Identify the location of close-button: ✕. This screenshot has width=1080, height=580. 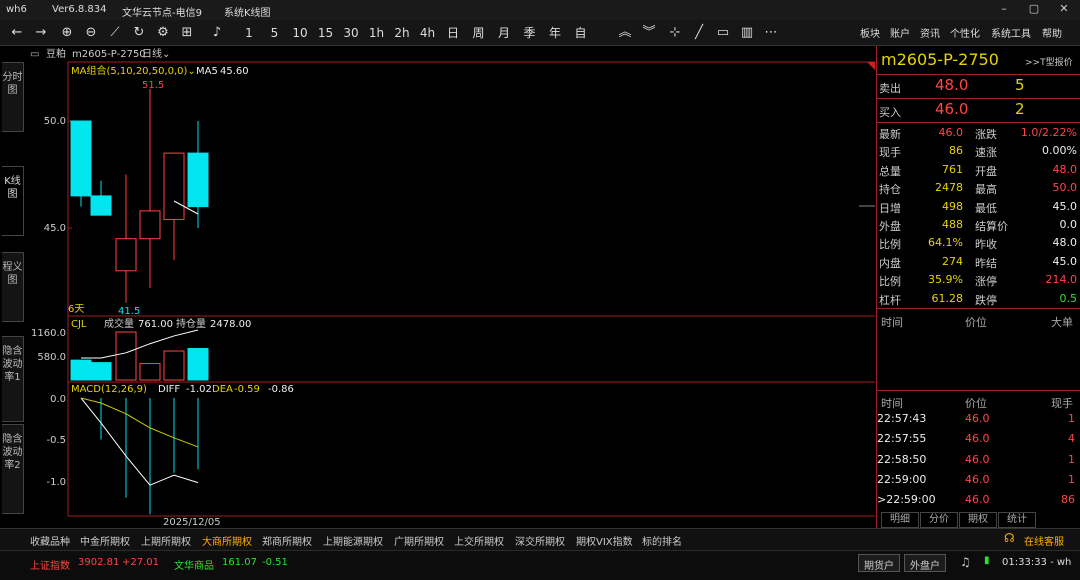
(1064, 9).